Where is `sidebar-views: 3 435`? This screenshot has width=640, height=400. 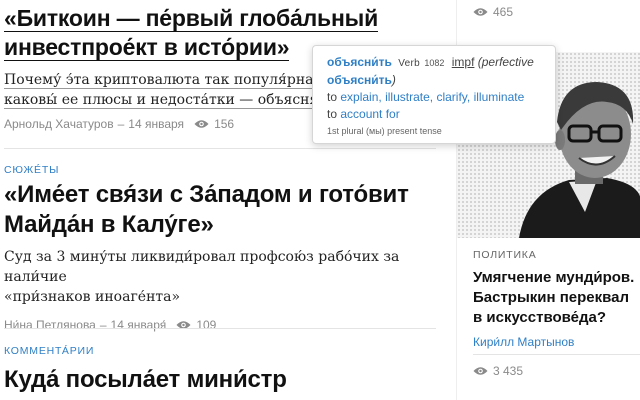 sidebar-views: 3 435 is located at coordinates (498, 371).